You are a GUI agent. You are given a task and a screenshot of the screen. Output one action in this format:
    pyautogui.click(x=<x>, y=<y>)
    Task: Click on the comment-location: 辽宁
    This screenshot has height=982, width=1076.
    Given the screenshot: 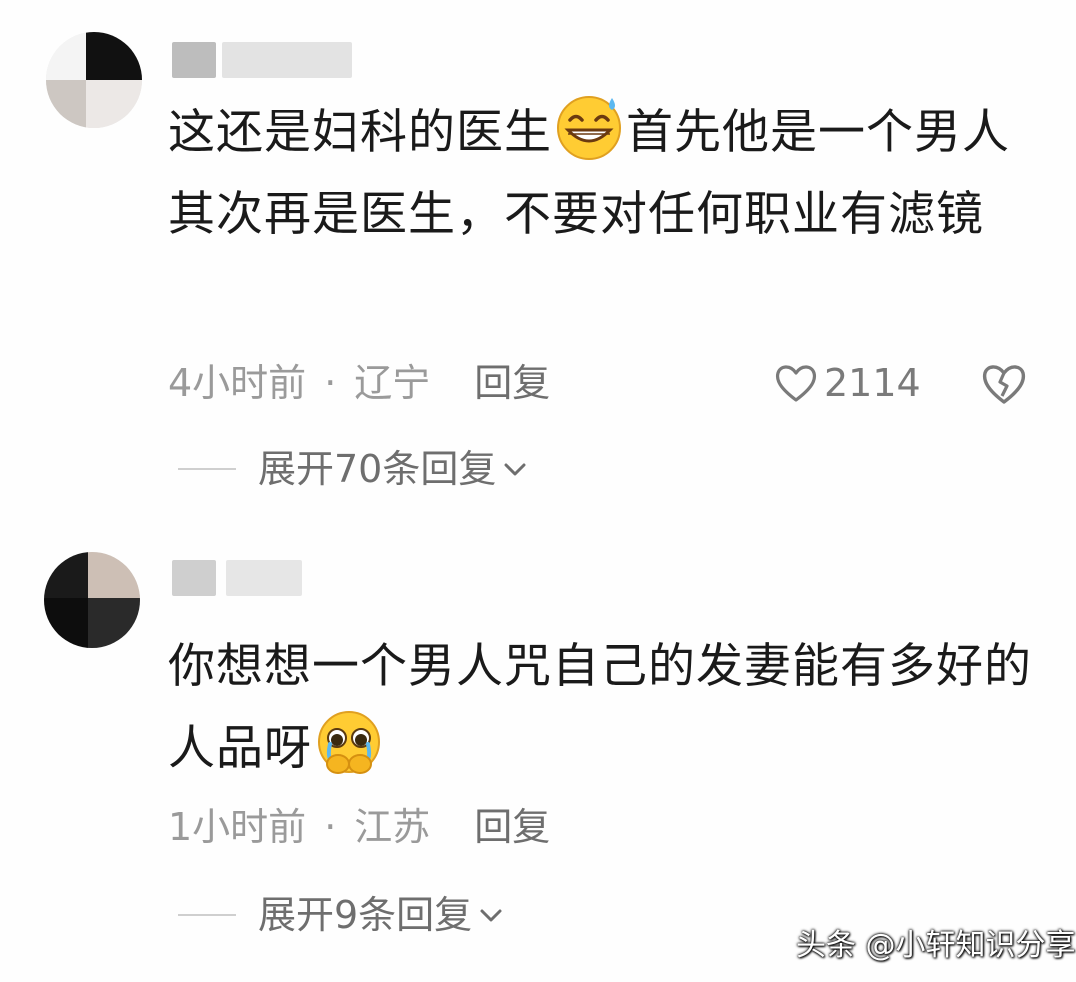 What is the action you would take?
    pyautogui.click(x=392, y=383)
    